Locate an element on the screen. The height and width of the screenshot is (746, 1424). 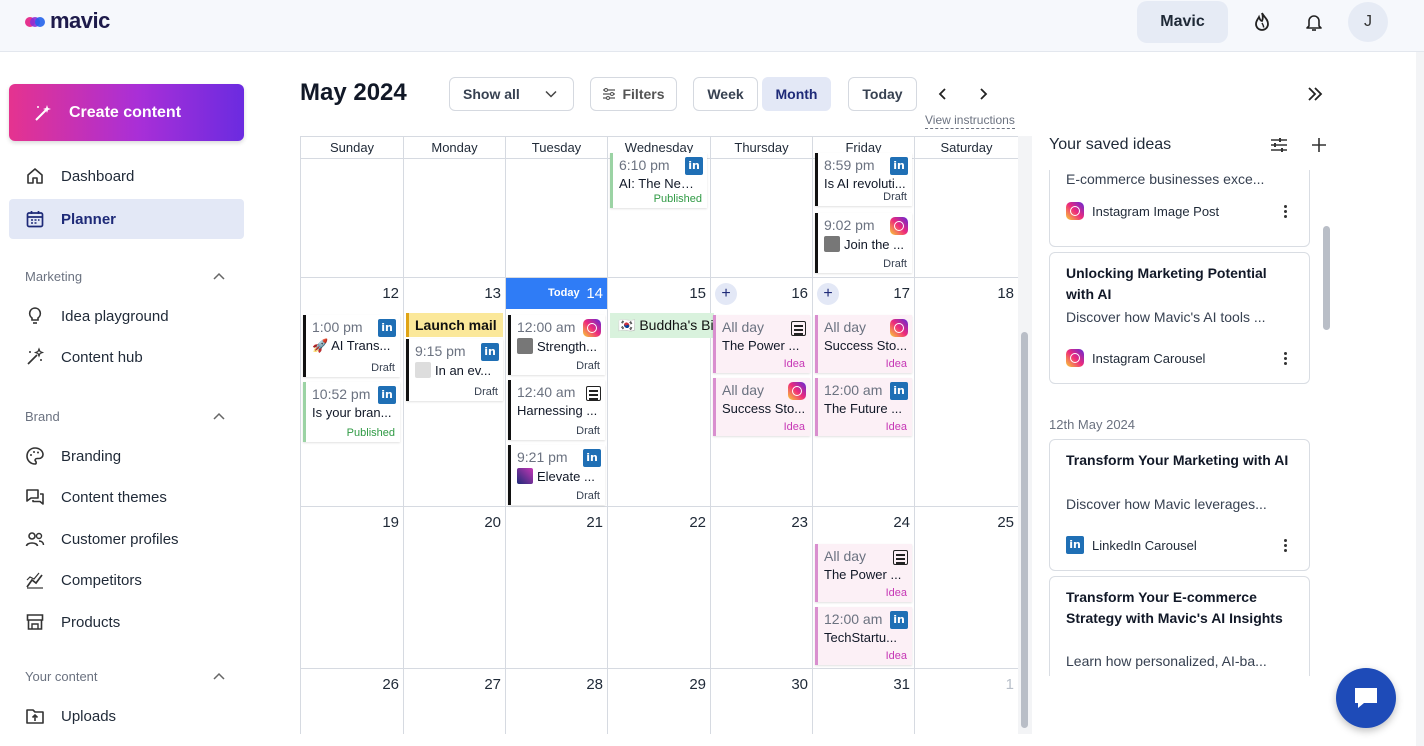
user-avatar: J is located at coordinates (1368, 22).